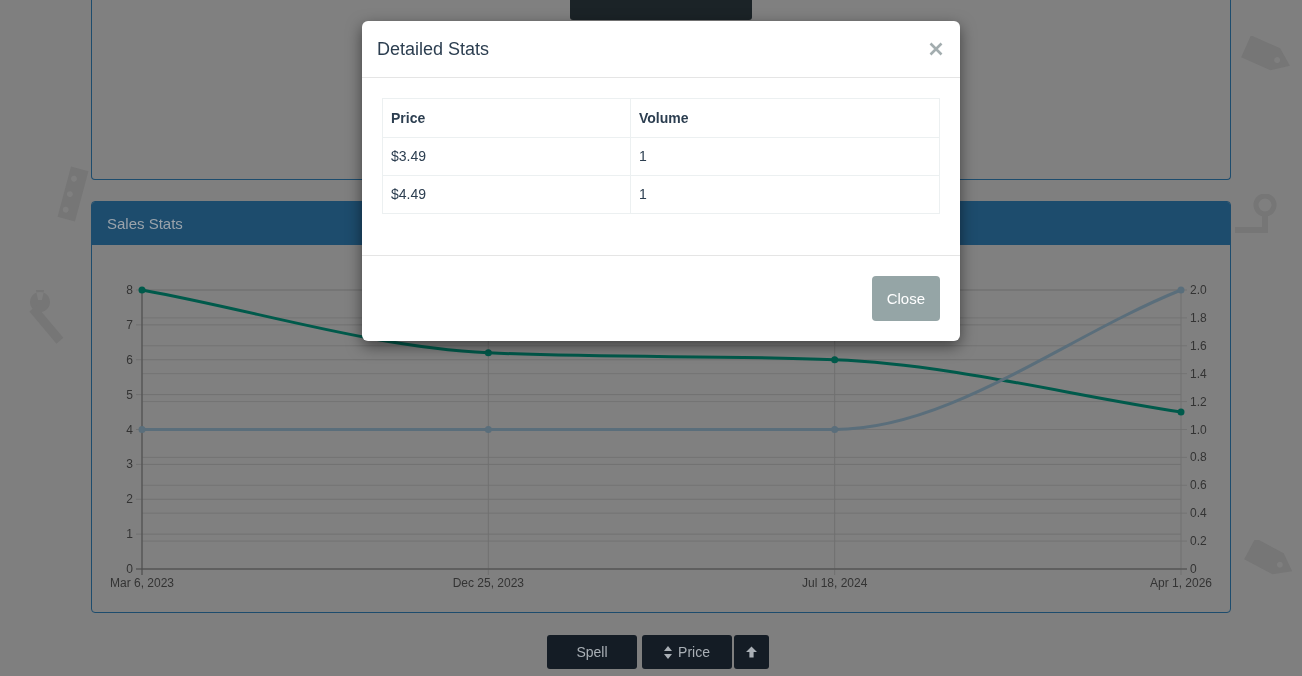 This screenshot has width=1302, height=676. Describe the element at coordinates (1198, 541) in the screenshot. I see `axis-tick-label: 0.2` at that location.